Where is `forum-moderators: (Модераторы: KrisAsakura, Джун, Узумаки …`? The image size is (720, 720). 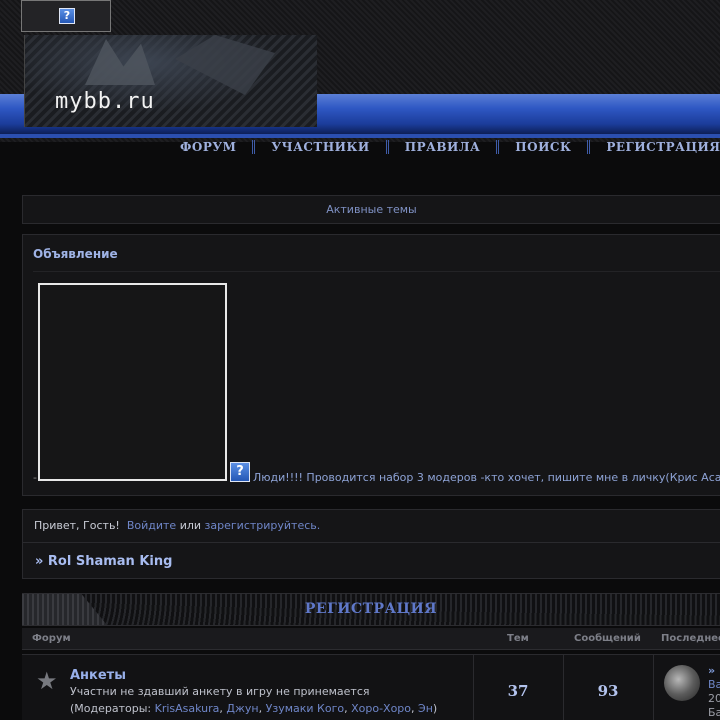
forum-moderators: (Модераторы: KrisAsakura, Джун, Узумаки … is located at coordinates (254, 708).